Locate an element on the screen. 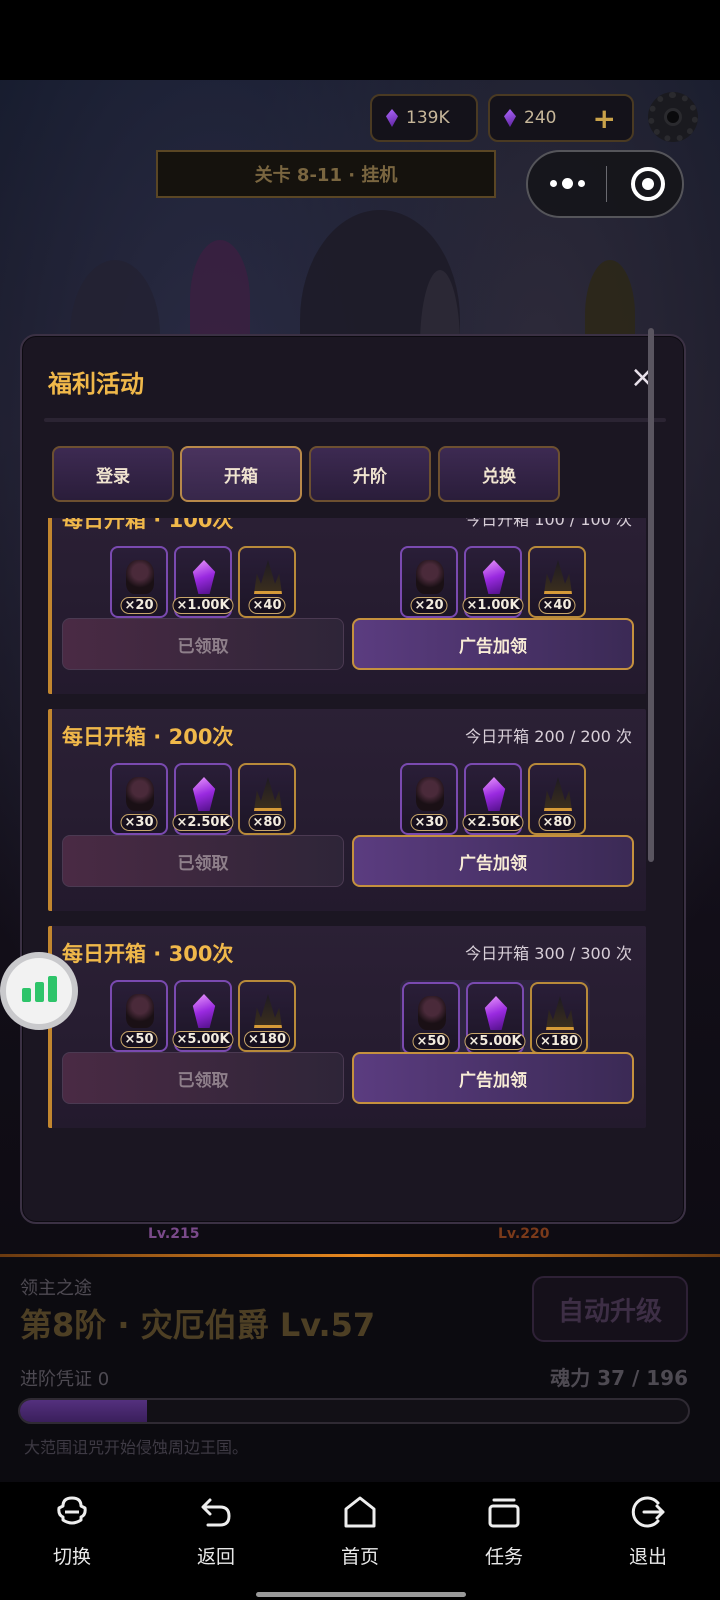 The height and width of the screenshot is (1600, 720). switch-icon is located at coordinates (72, 1510).